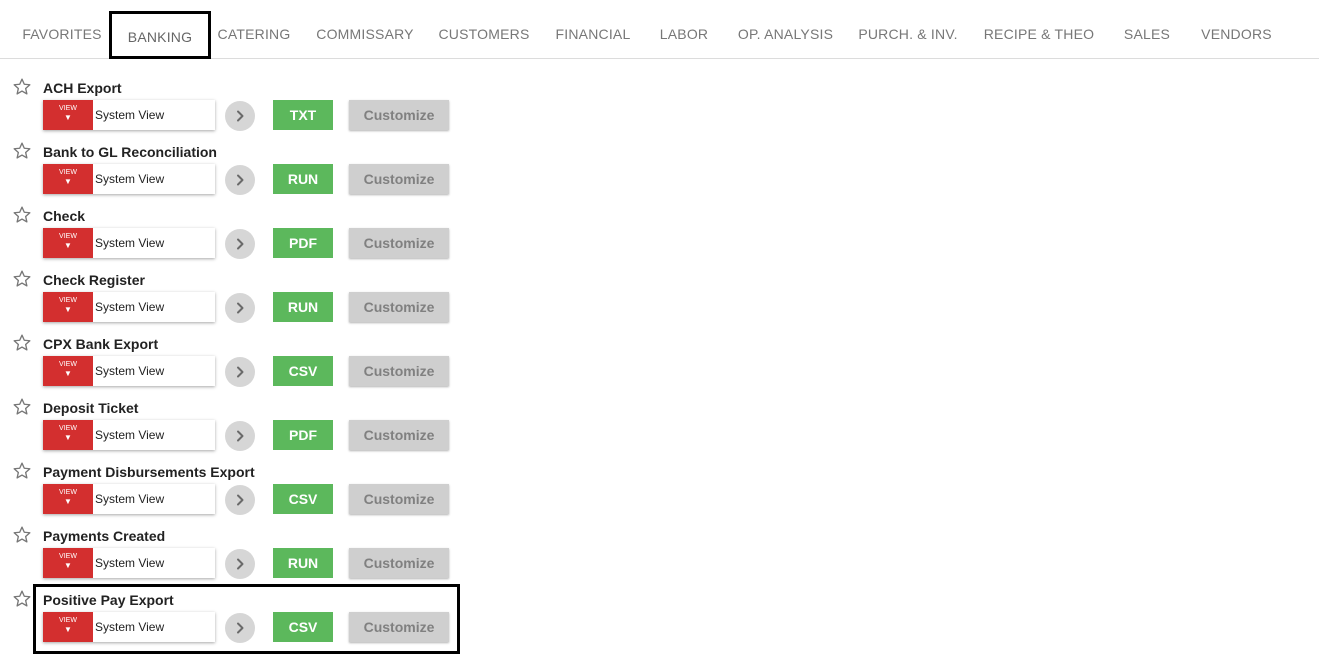 Image resolution: width=1319 pixels, height=661 pixels. Describe the element at coordinates (785, 34) in the screenshot. I see `tab-op-analysis: OP. ANALYSIS` at that location.